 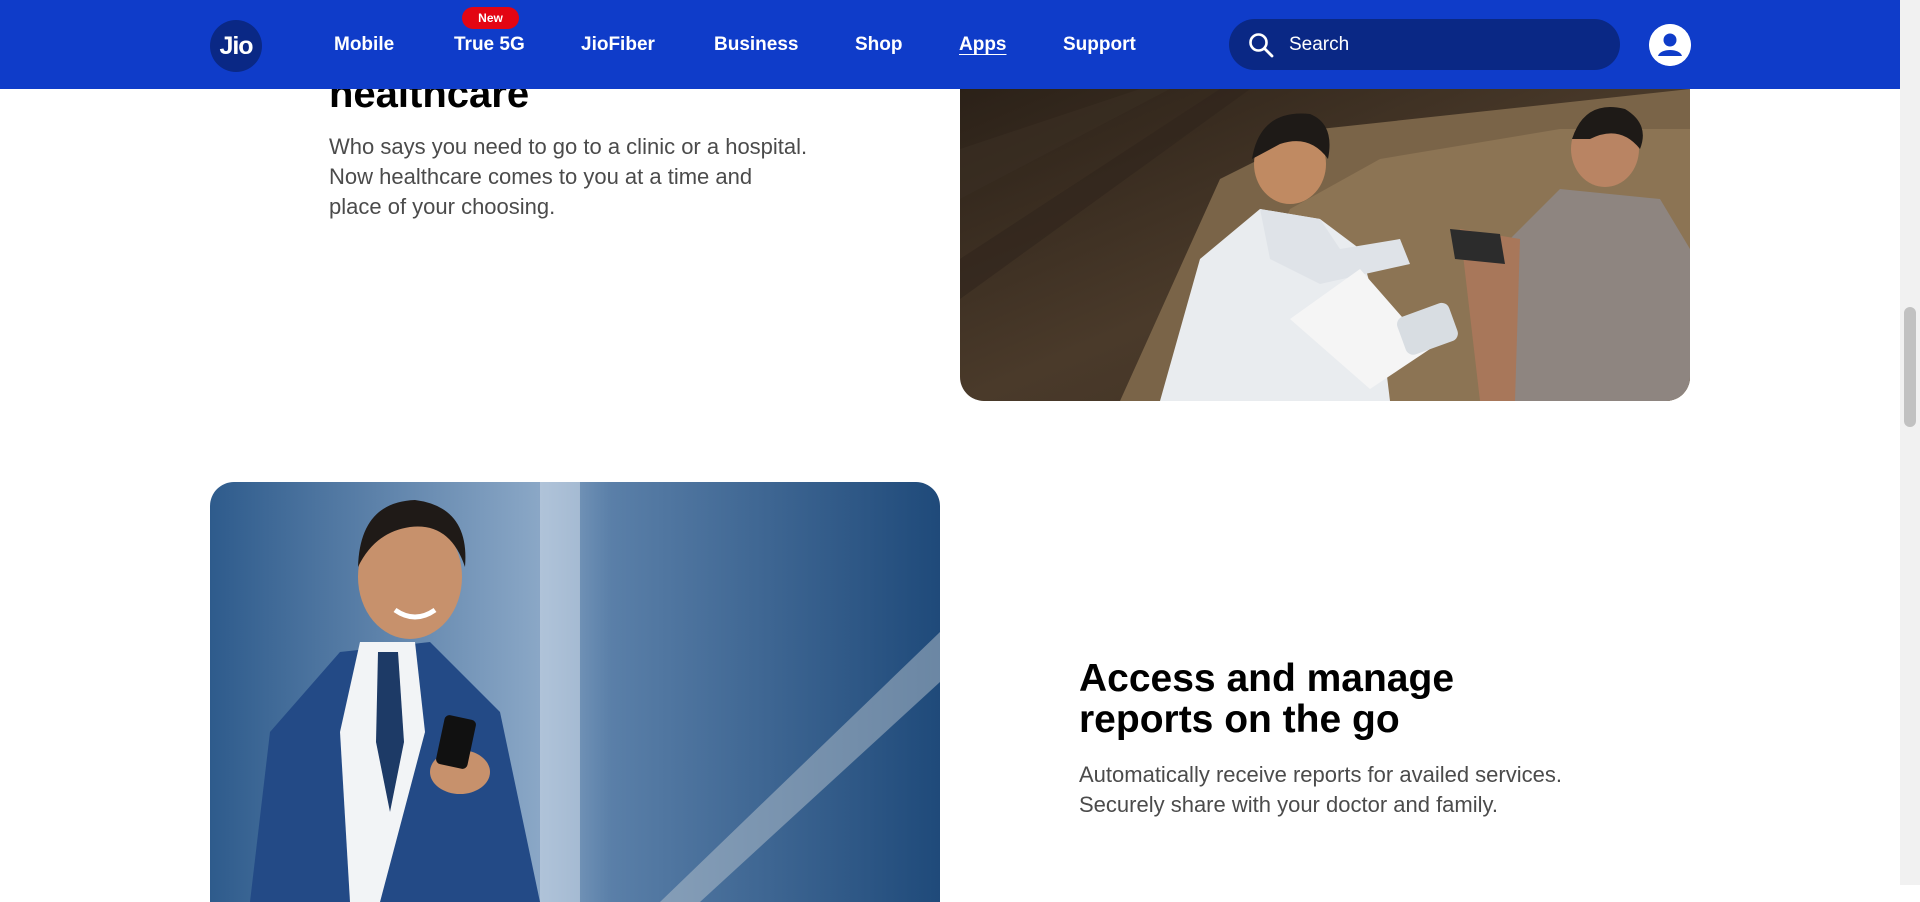 What do you see at coordinates (1267, 699) in the screenshot?
I see `section-heading-reports: Access and manage reports on the go` at bounding box center [1267, 699].